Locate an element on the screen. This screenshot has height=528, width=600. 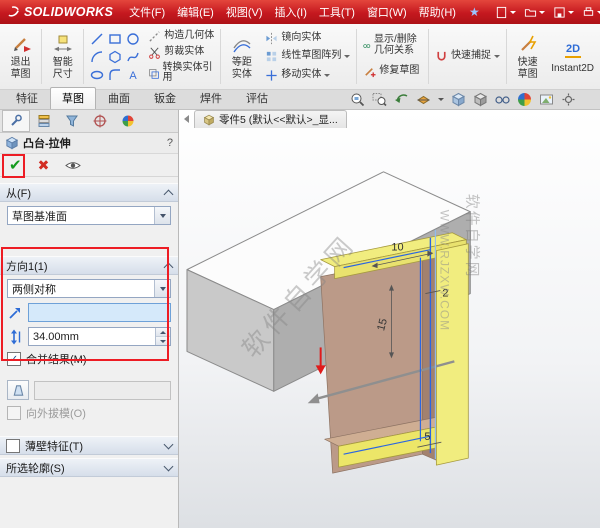
favorites-star-icon: ★ is located at coordinates (474, 12).